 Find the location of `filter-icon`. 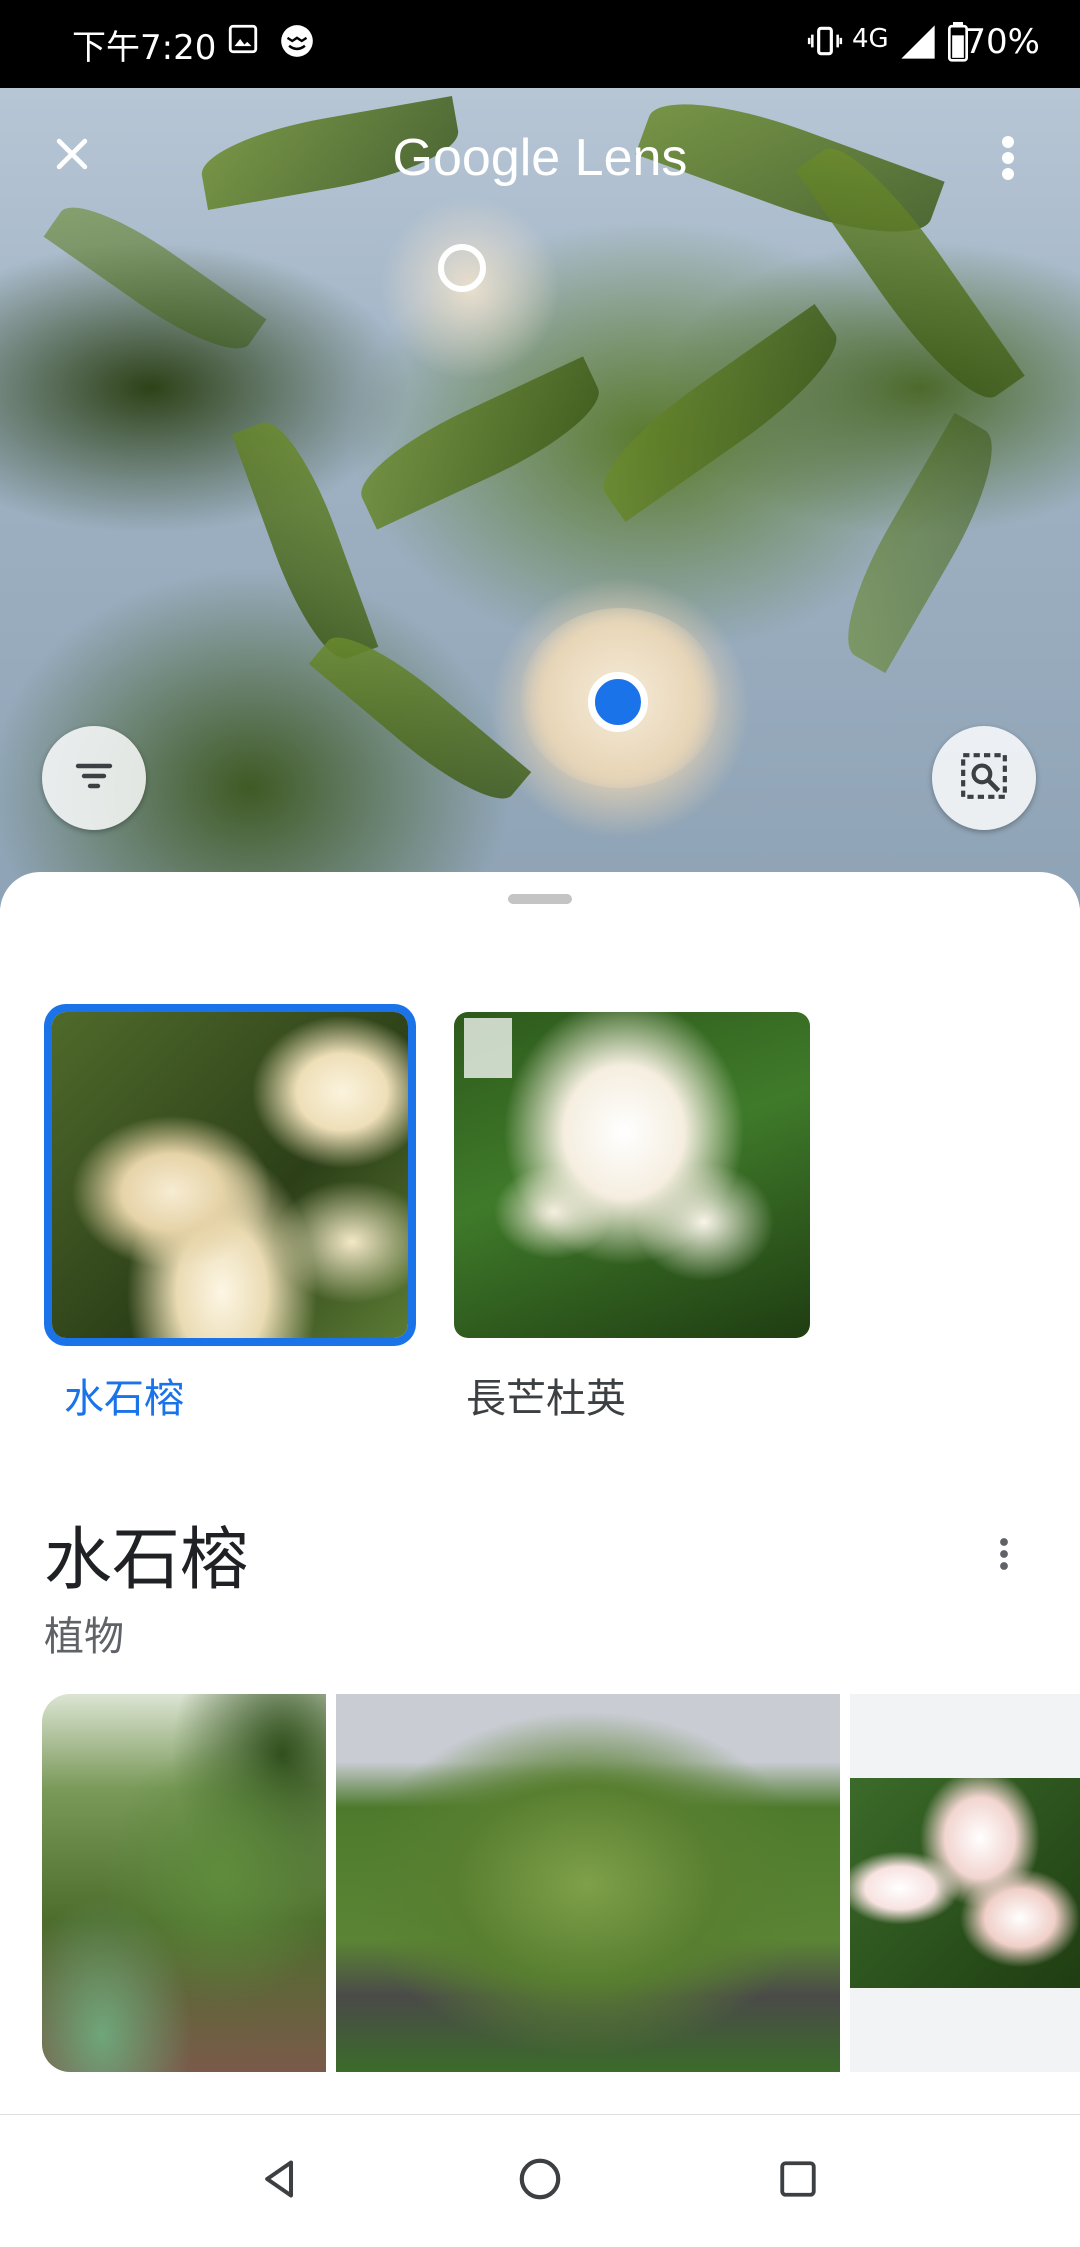

filter-icon is located at coordinates (94, 778).